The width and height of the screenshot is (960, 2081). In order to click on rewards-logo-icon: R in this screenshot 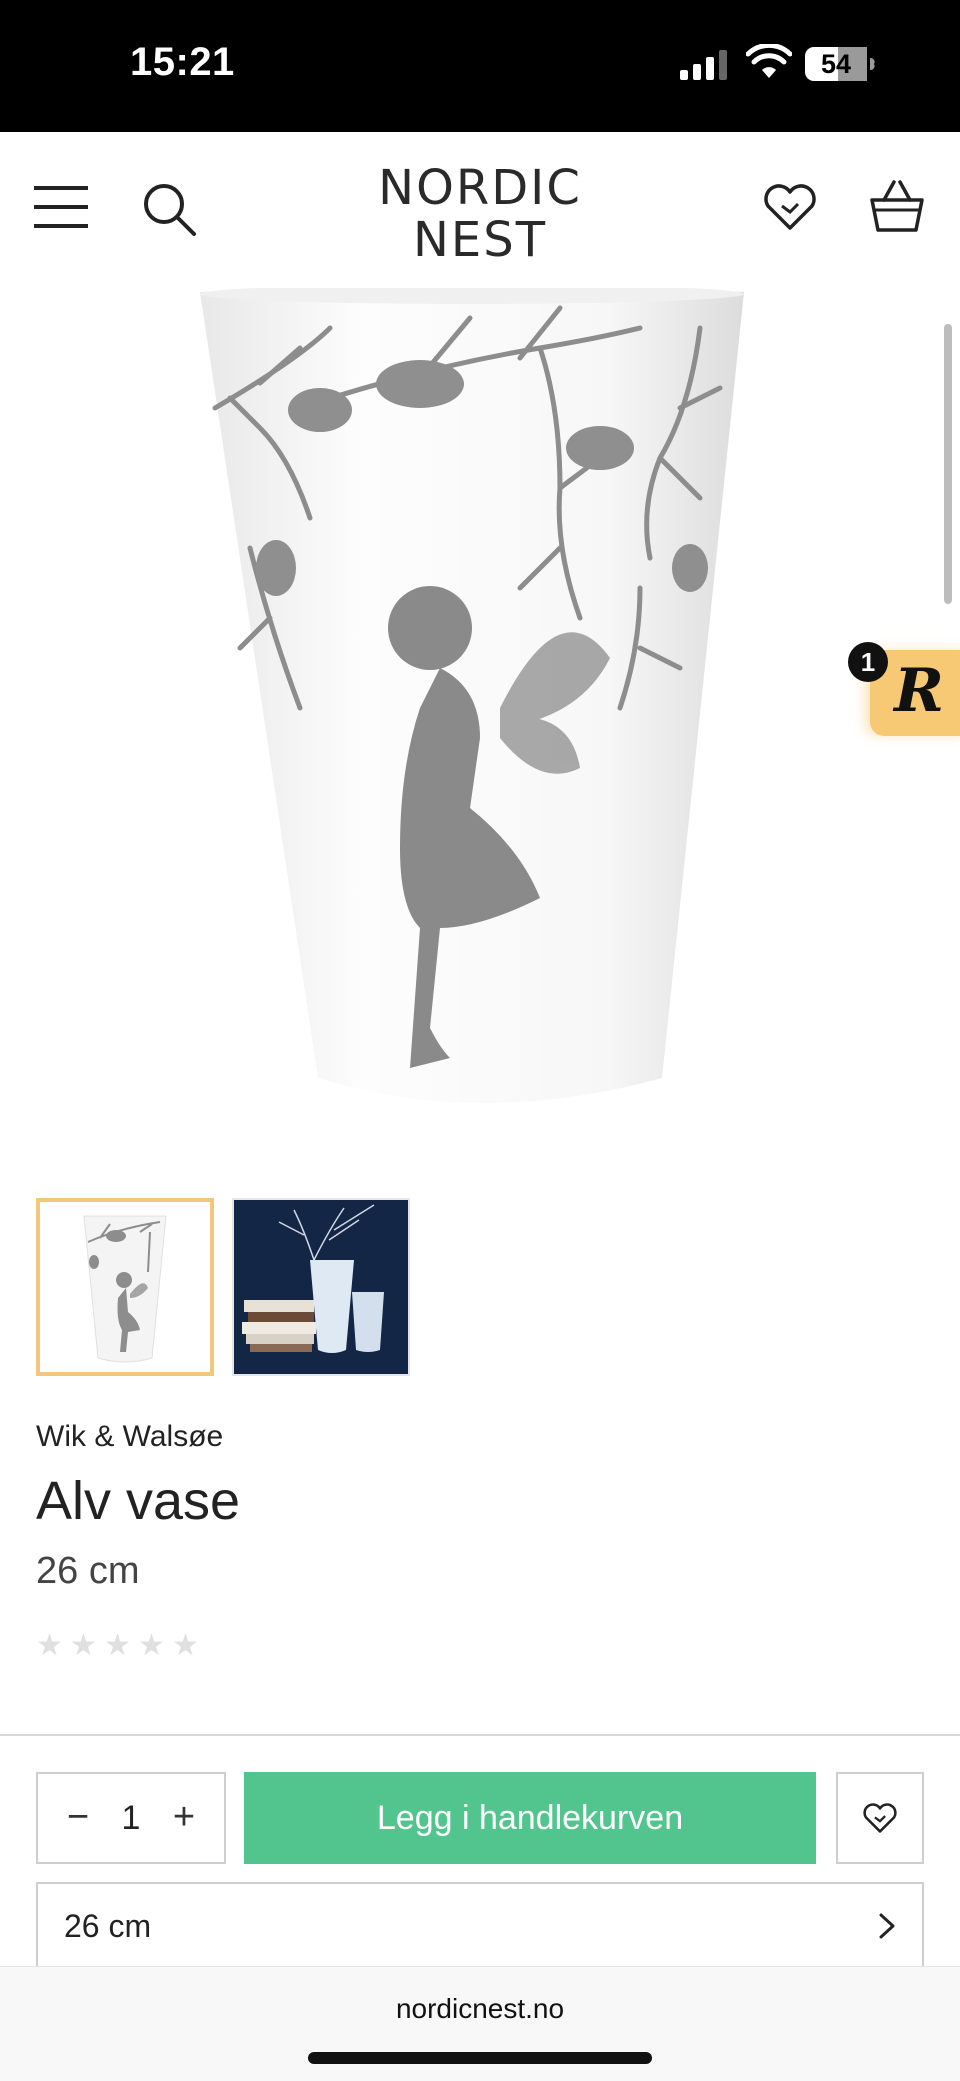, I will do `click(919, 691)`.